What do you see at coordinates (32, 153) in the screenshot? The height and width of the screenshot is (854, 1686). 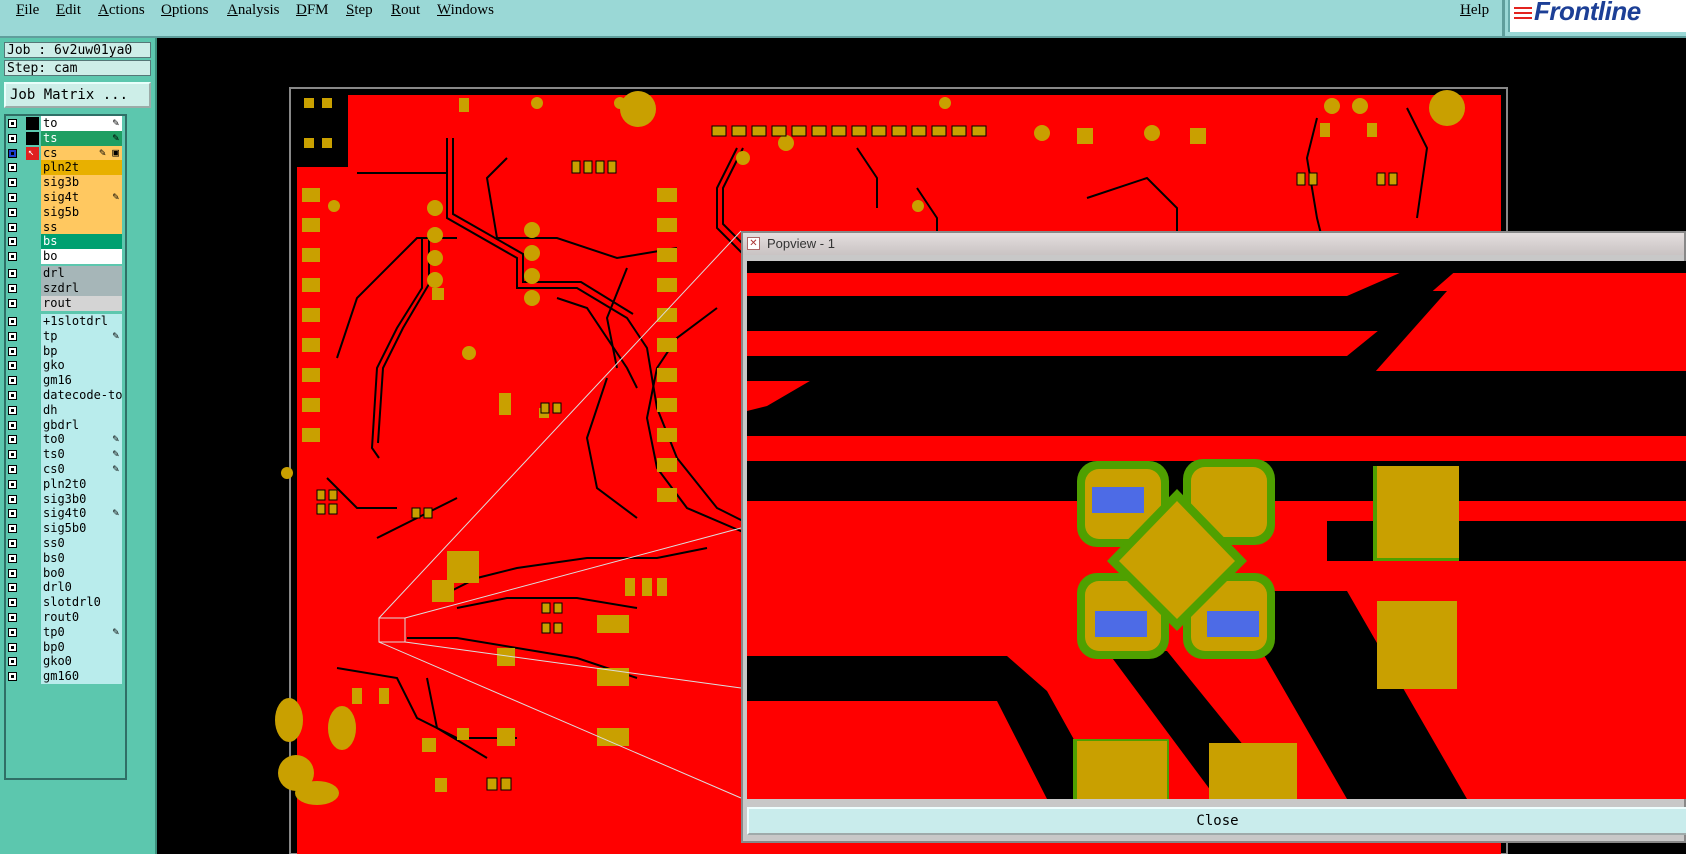 I see `affected-arrow-icon: ↖` at bounding box center [32, 153].